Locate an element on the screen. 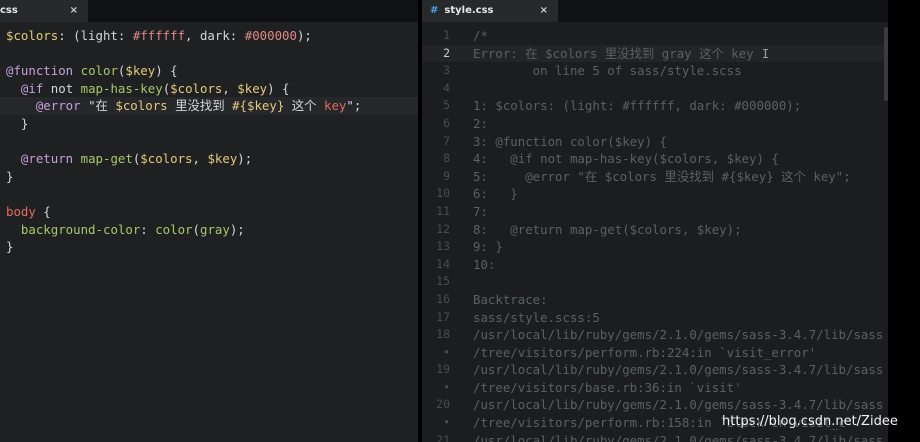 This screenshot has width=920, height=442. line-number: 1 is located at coordinates (446, 35).